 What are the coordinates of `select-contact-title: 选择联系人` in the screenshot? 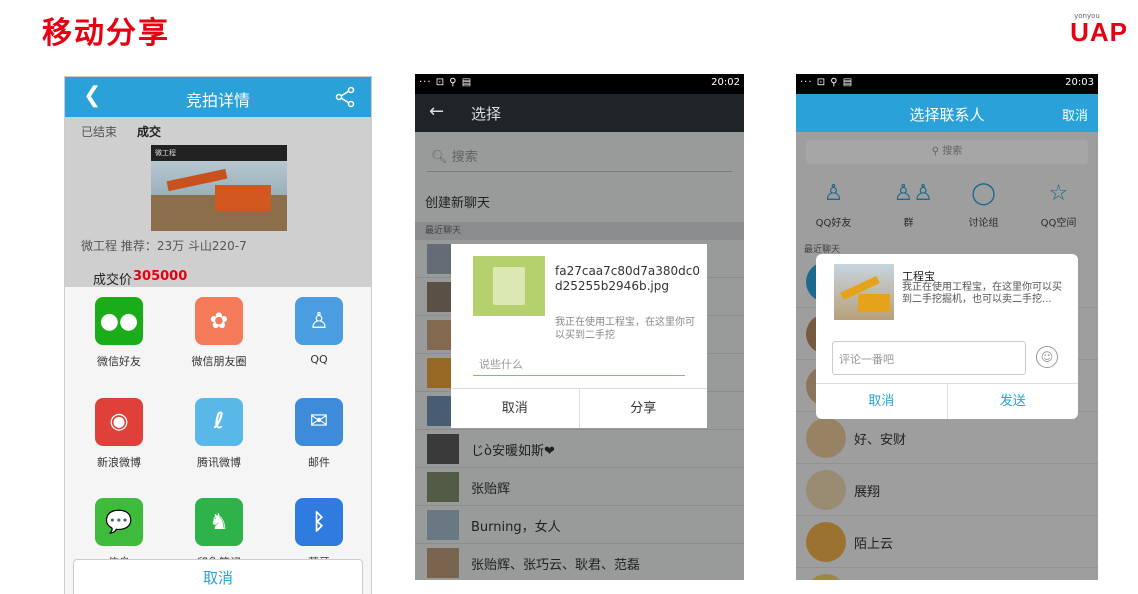 It's located at (947, 115).